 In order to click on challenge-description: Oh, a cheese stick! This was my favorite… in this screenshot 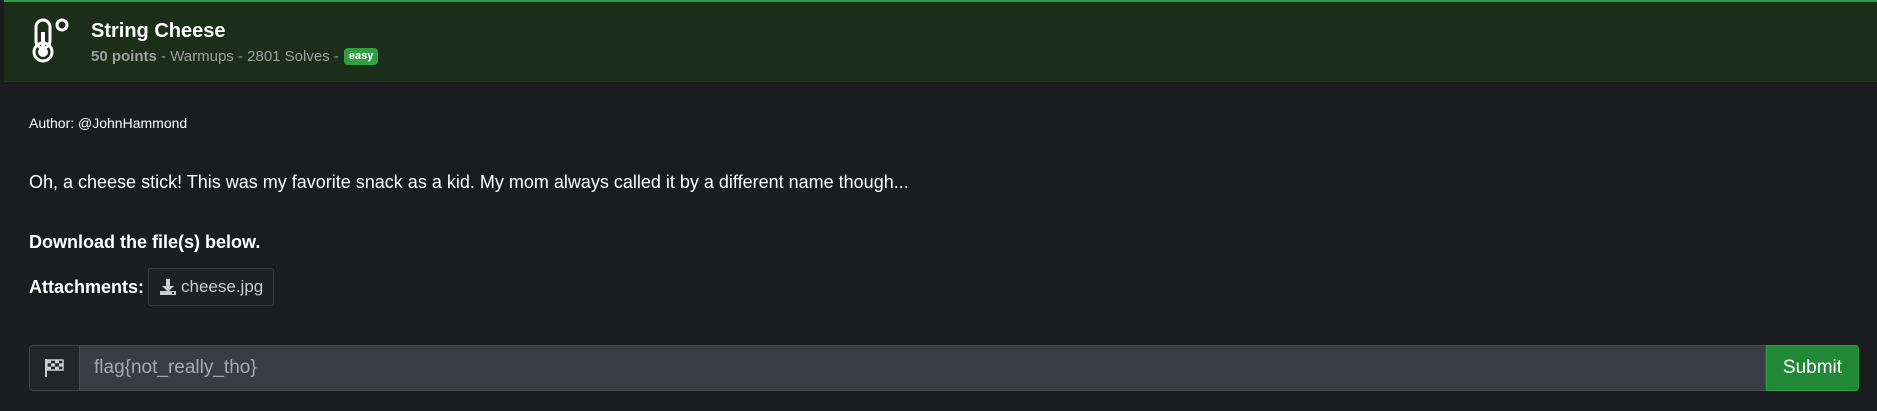, I will do `click(469, 182)`.